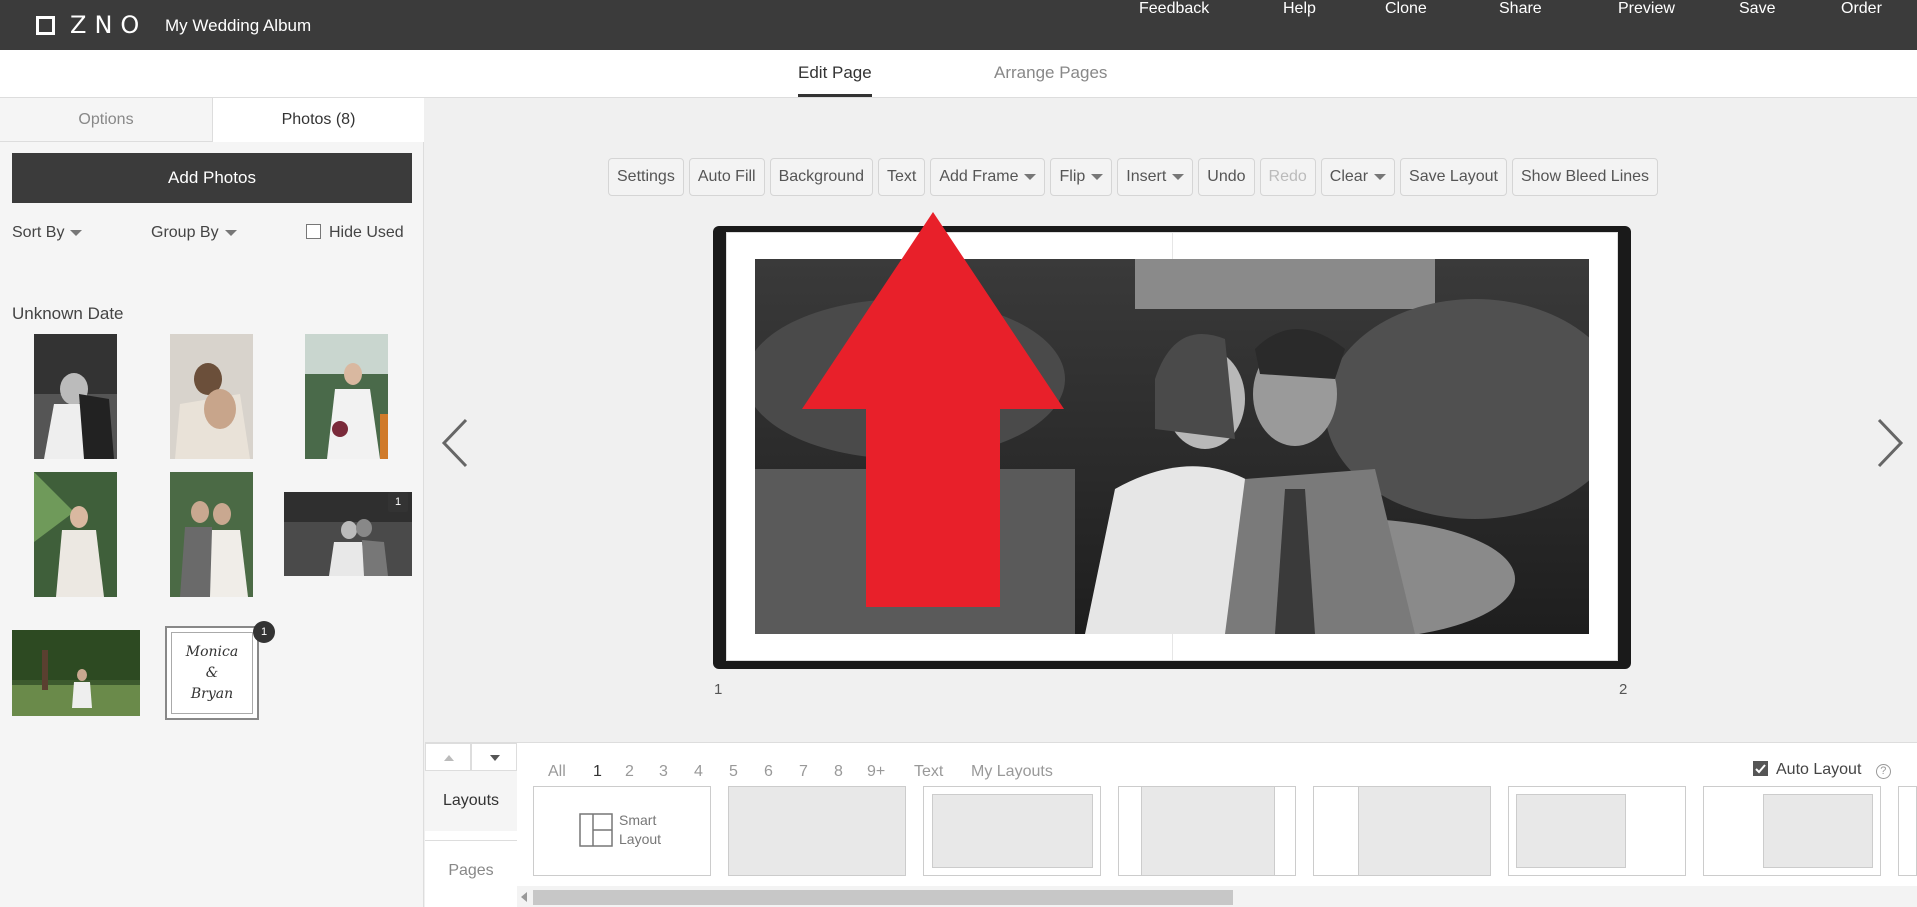  I want to click on photo-couple-bw-icon, so click(75, 396).